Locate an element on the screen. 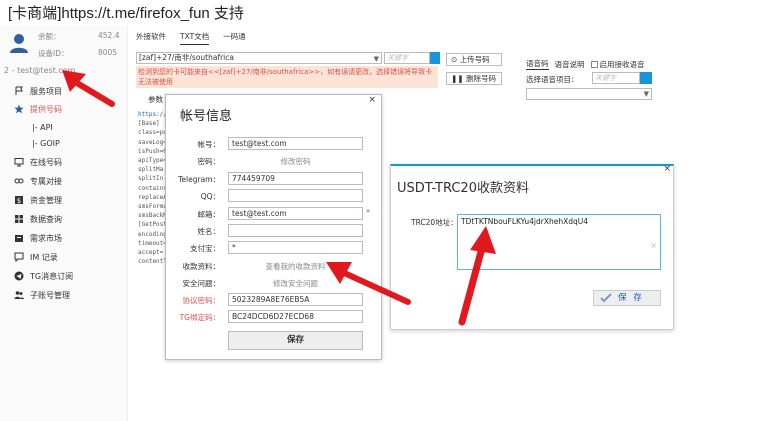  sidebar-item-subaccounts: 子账号管理 is located at coordinates (42, 295).